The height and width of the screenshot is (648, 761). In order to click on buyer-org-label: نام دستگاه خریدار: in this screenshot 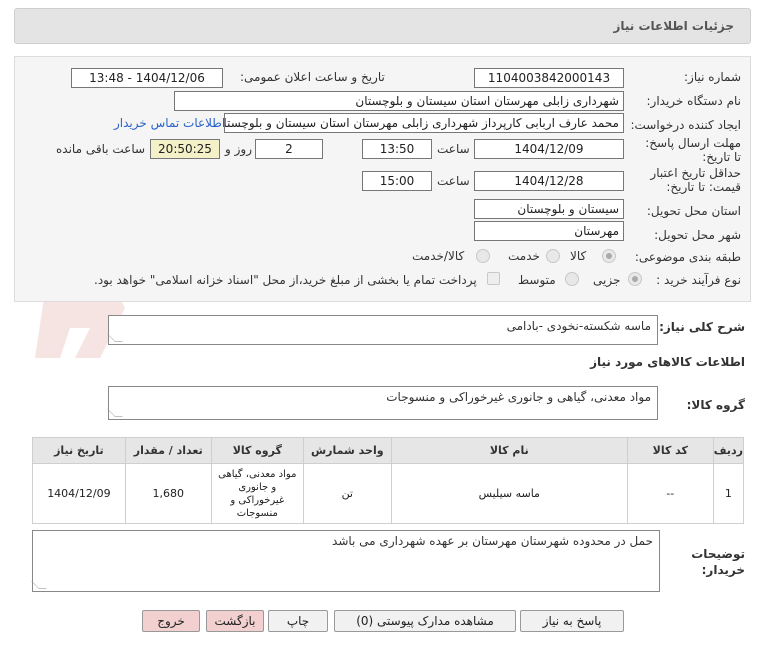, I will do `click(694, 101)`.